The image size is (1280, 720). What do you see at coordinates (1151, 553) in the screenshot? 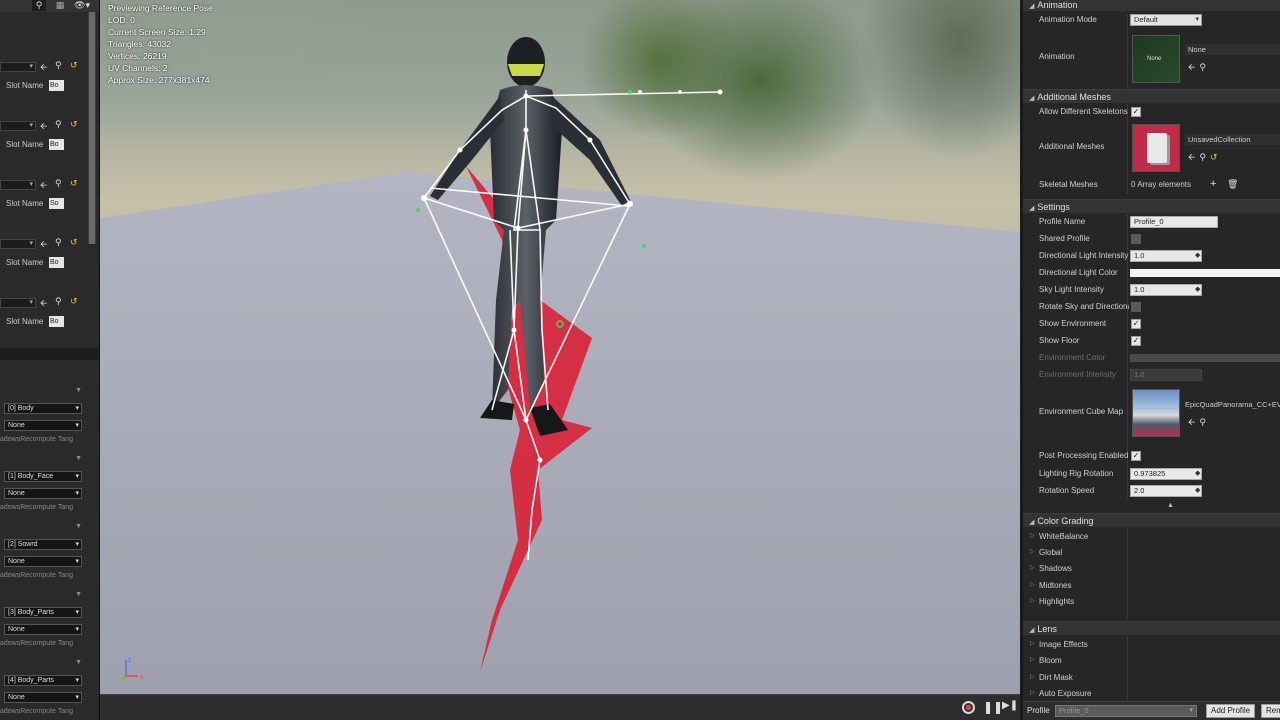
I see `color-grading-item: ▷ Global` at bounding box center [1151, 553].